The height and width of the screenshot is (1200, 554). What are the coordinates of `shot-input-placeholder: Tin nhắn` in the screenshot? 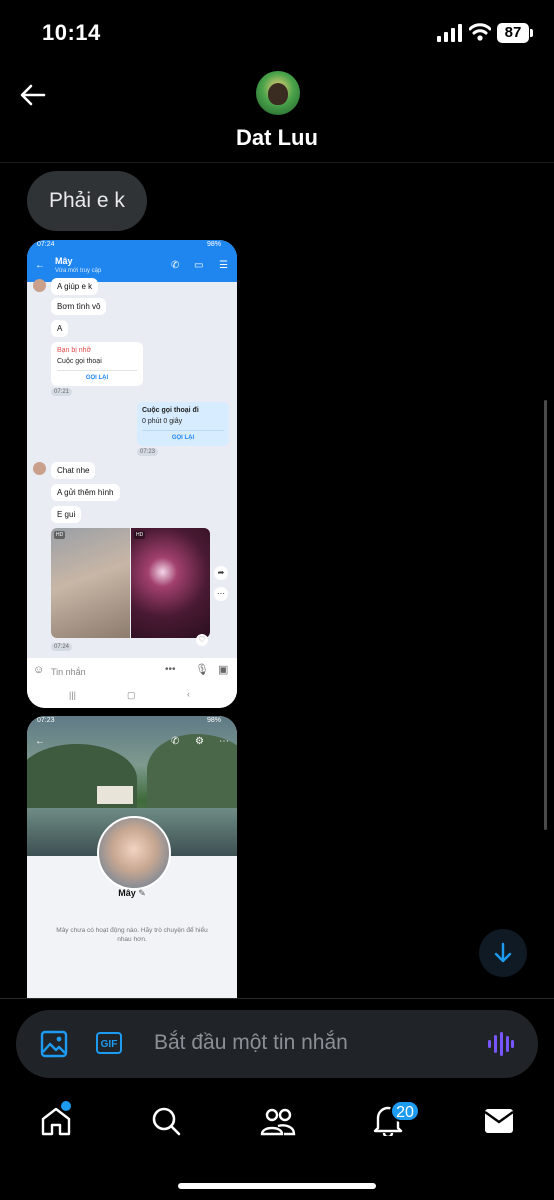 It's located at (68, 672).